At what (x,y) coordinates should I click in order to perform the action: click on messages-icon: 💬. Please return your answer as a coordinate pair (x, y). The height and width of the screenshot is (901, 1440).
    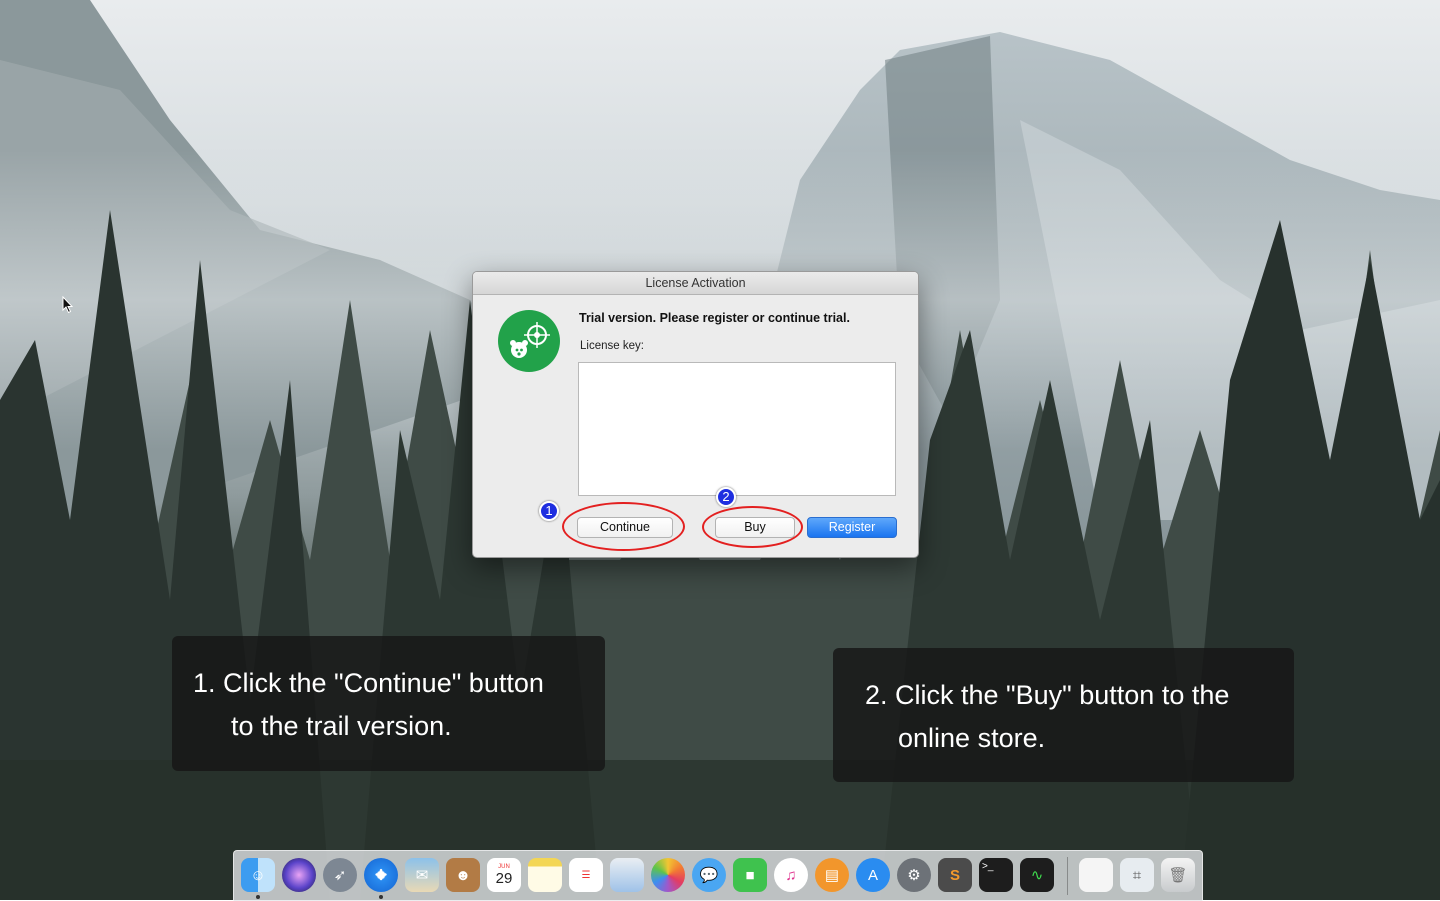
    Looking at the image, I should click on (709, 875).